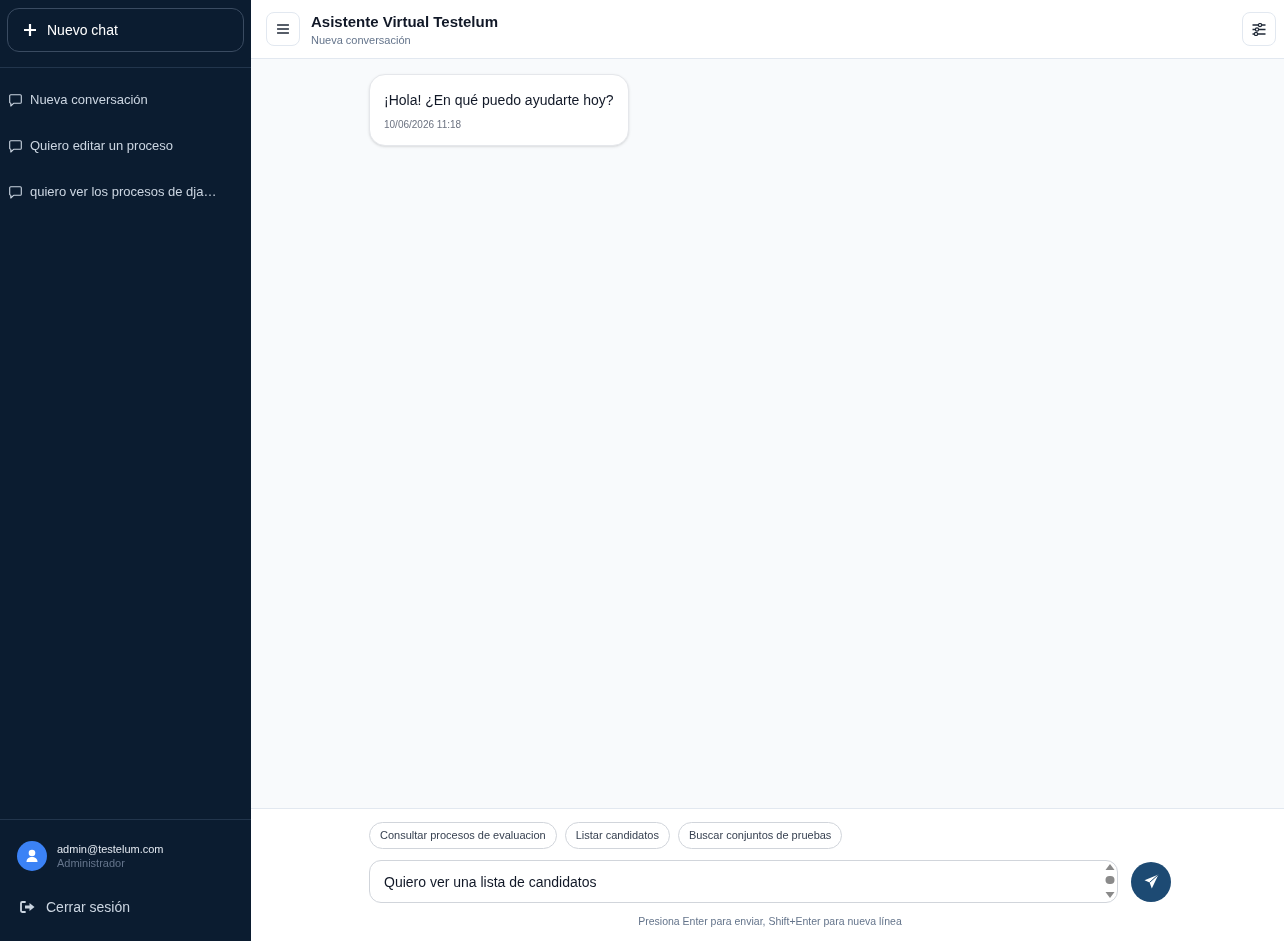 Image resolution: width=1284 pixels, height=941 pixels. What do you see at coordinates (760, 835) in the screenshot?
I see `suggestion-chip: Buscar conjuntos de pruebas` at bounding box center [760, 835].